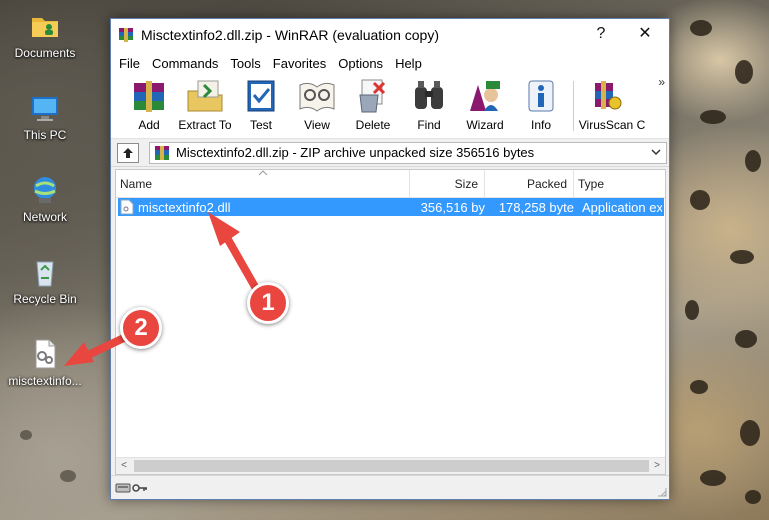  I want to click on step-badge-1: 1, so click(268, 303).